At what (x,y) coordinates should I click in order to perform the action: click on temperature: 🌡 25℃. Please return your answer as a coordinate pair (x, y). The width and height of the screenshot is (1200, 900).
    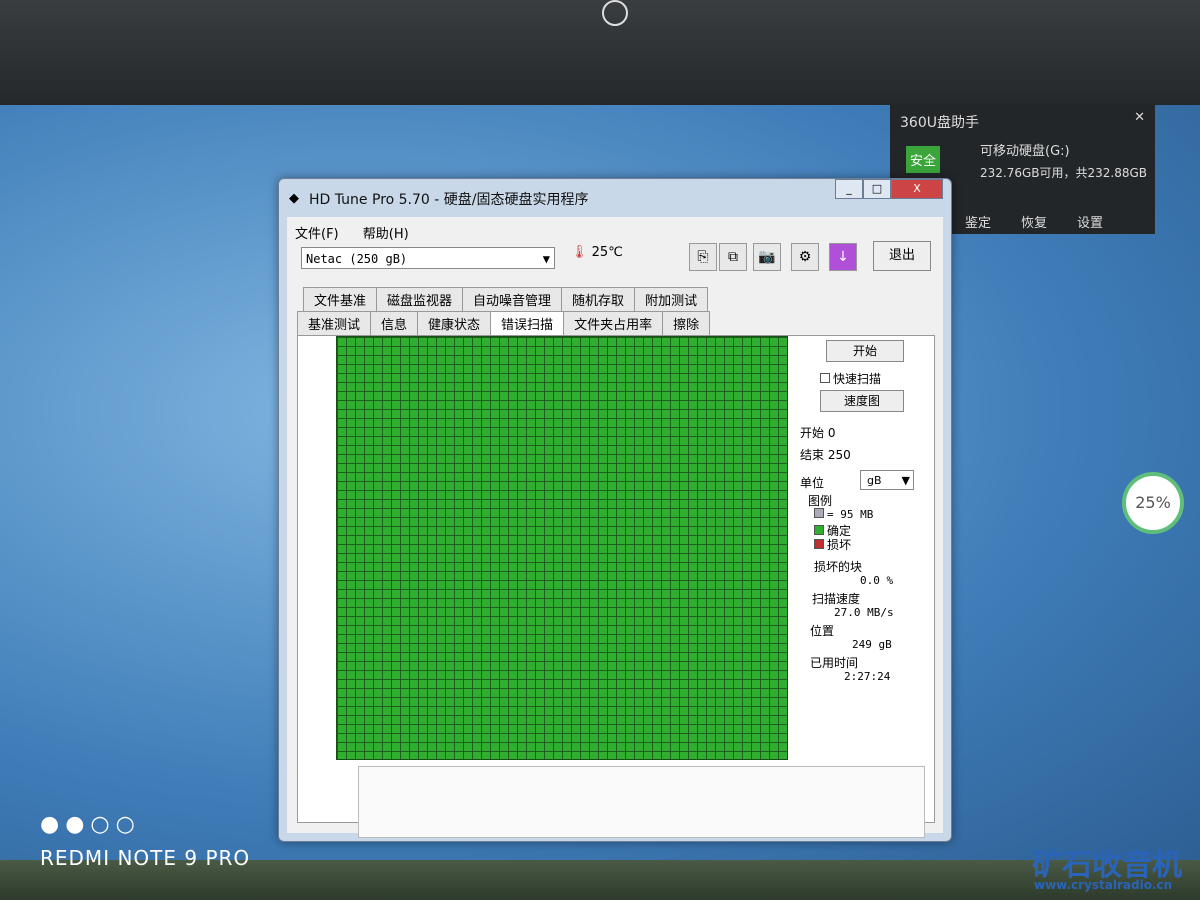
    Looking at the image, I should click on (597, 252).